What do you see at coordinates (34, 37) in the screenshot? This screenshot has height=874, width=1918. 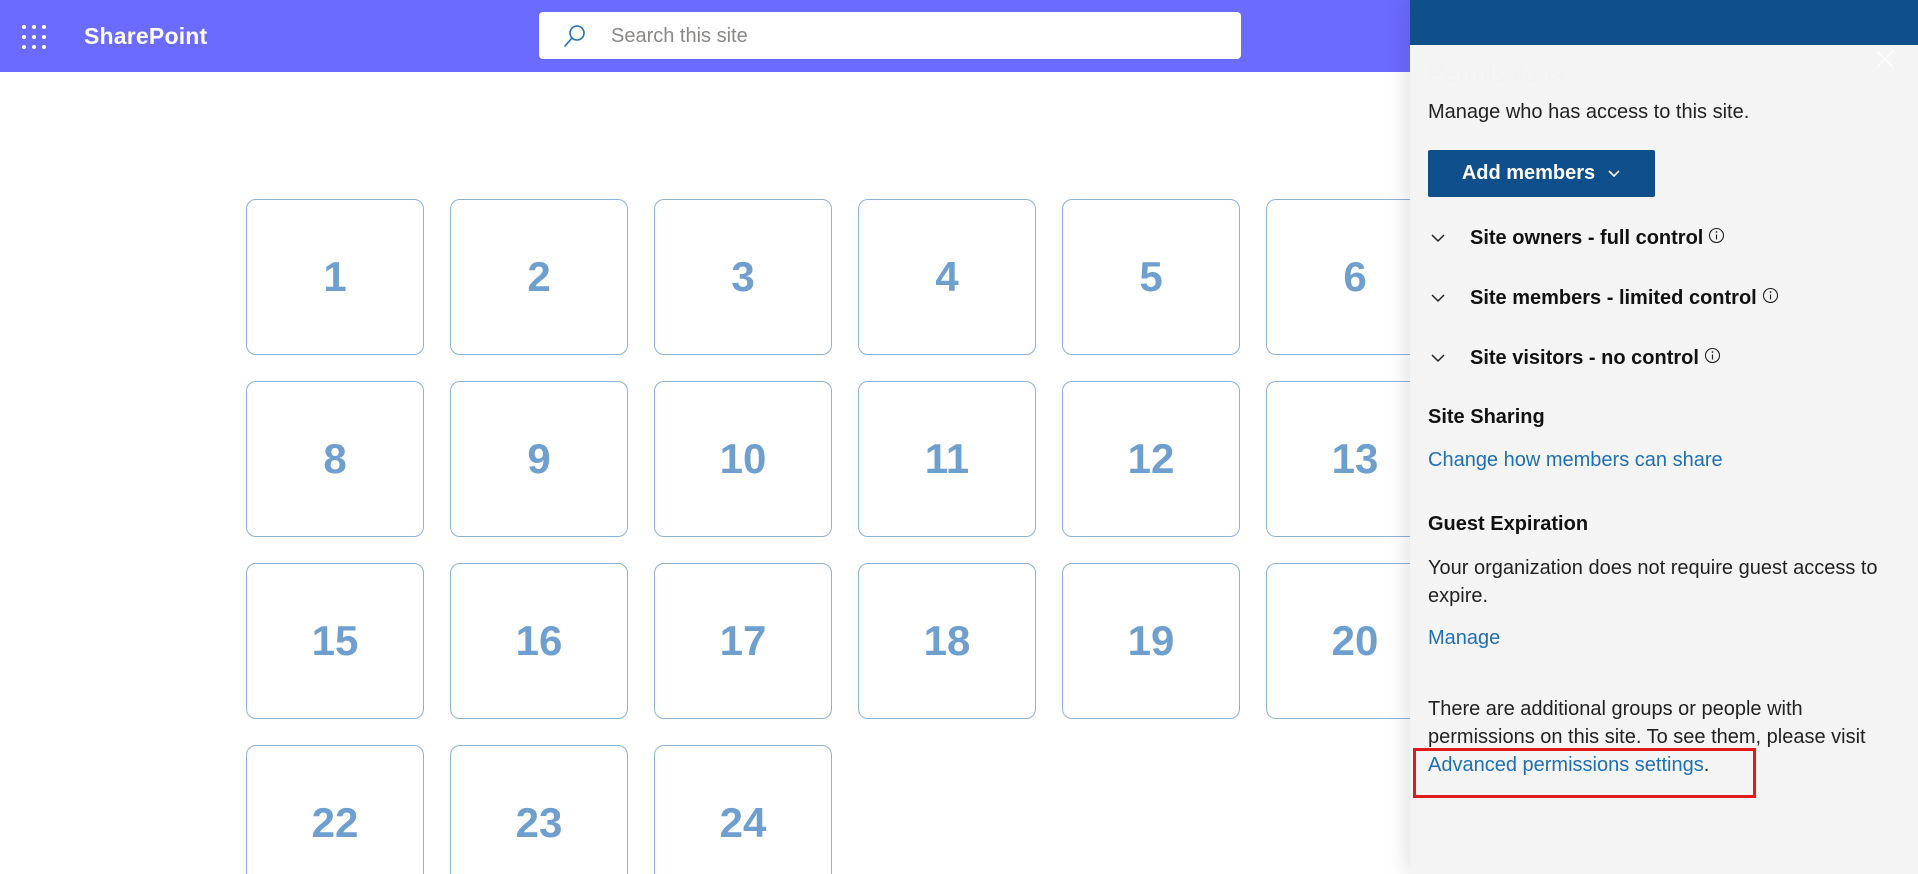 I see `app-launcher-icon` at bounding box center [34, 37].